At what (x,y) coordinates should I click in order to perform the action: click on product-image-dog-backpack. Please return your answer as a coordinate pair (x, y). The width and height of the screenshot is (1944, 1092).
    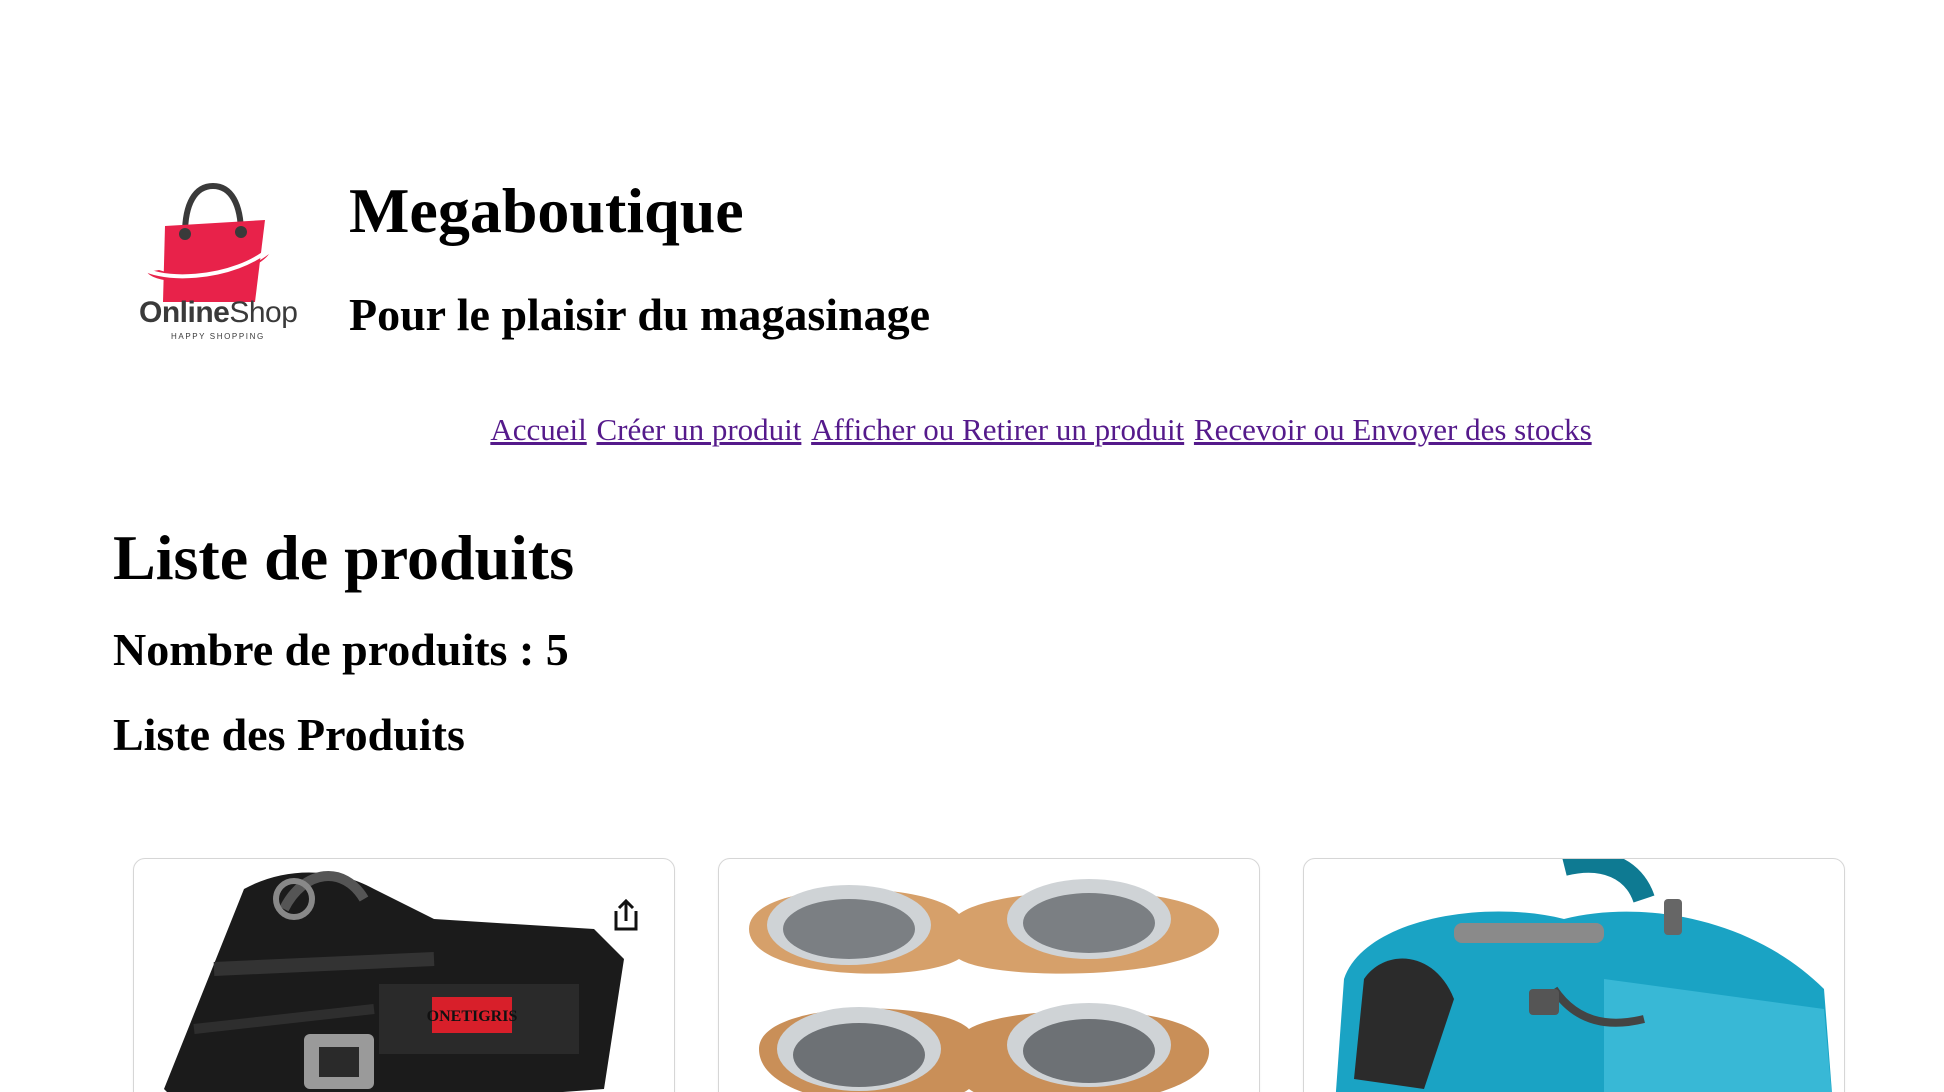
    Looking at the image, I should click on (1583, 975).